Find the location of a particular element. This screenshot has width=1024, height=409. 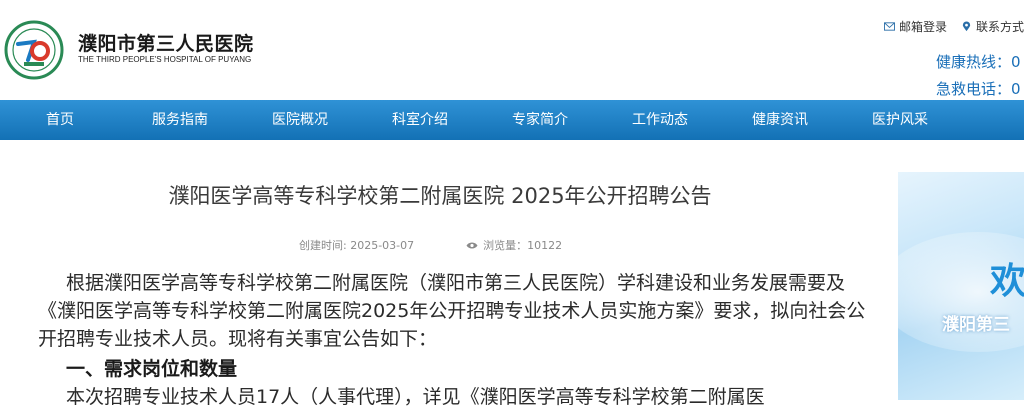

article-meta: 创建时间: 2025-03-07 浏览量：10122 is located at coordinates (430, 245).